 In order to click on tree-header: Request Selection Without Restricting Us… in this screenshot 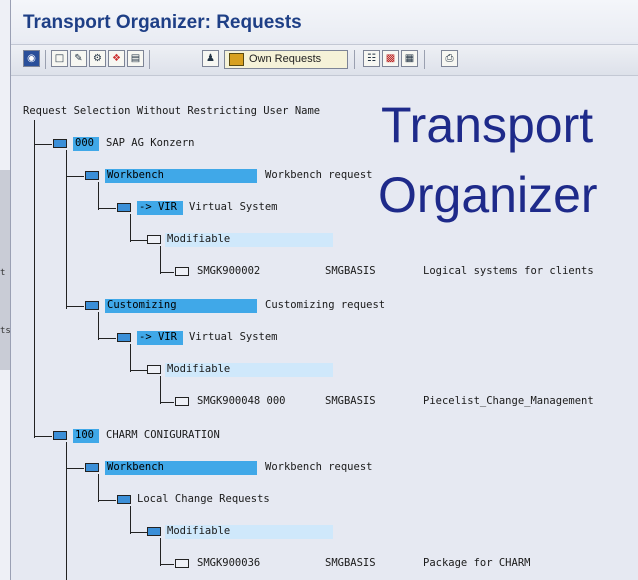, I will do `click(172, 111)`.